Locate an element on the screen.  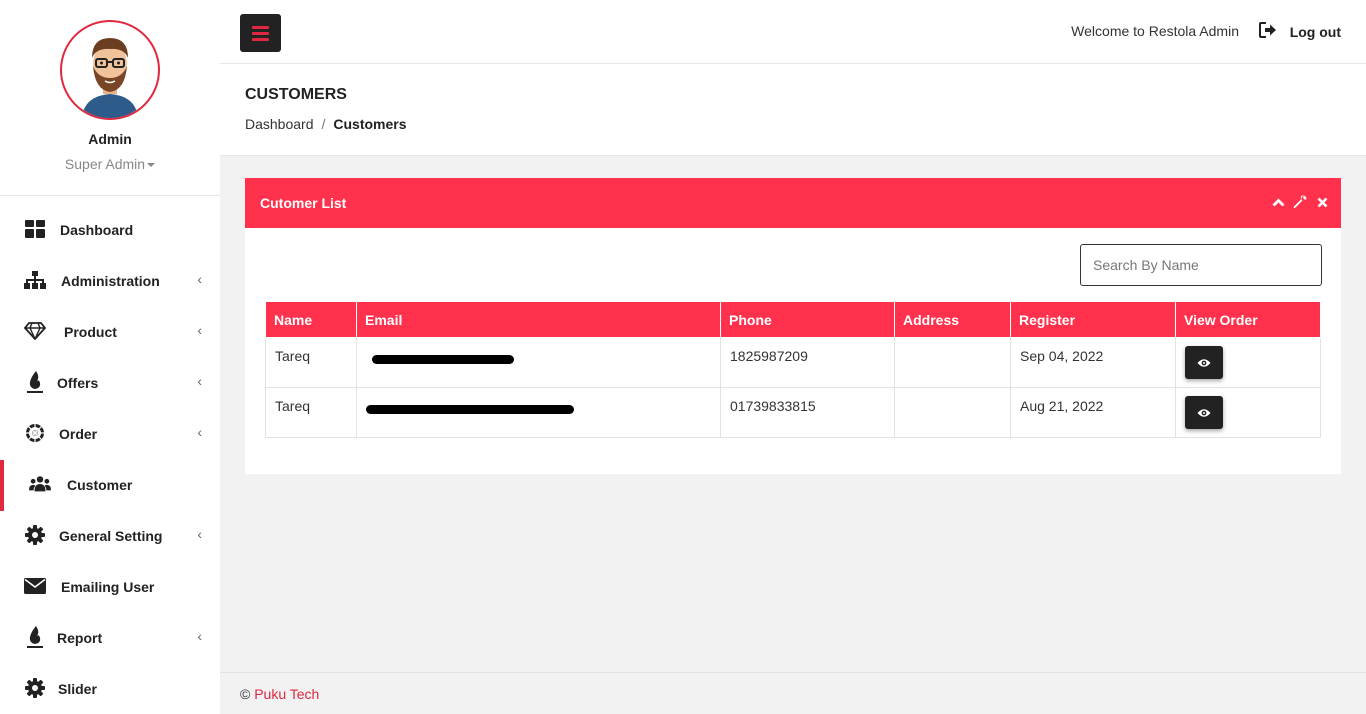
panel-tools is located at coordinates (1300, 202).